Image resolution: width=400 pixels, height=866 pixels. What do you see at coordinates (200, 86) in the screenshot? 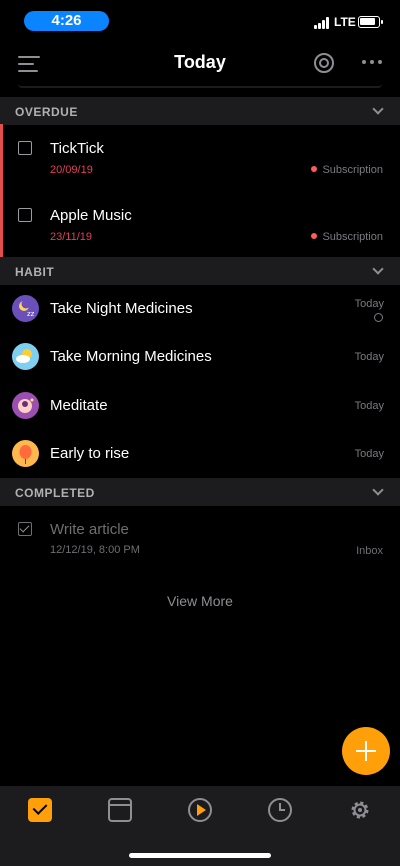
I see `header-divider` at bounding box center [200, 86].